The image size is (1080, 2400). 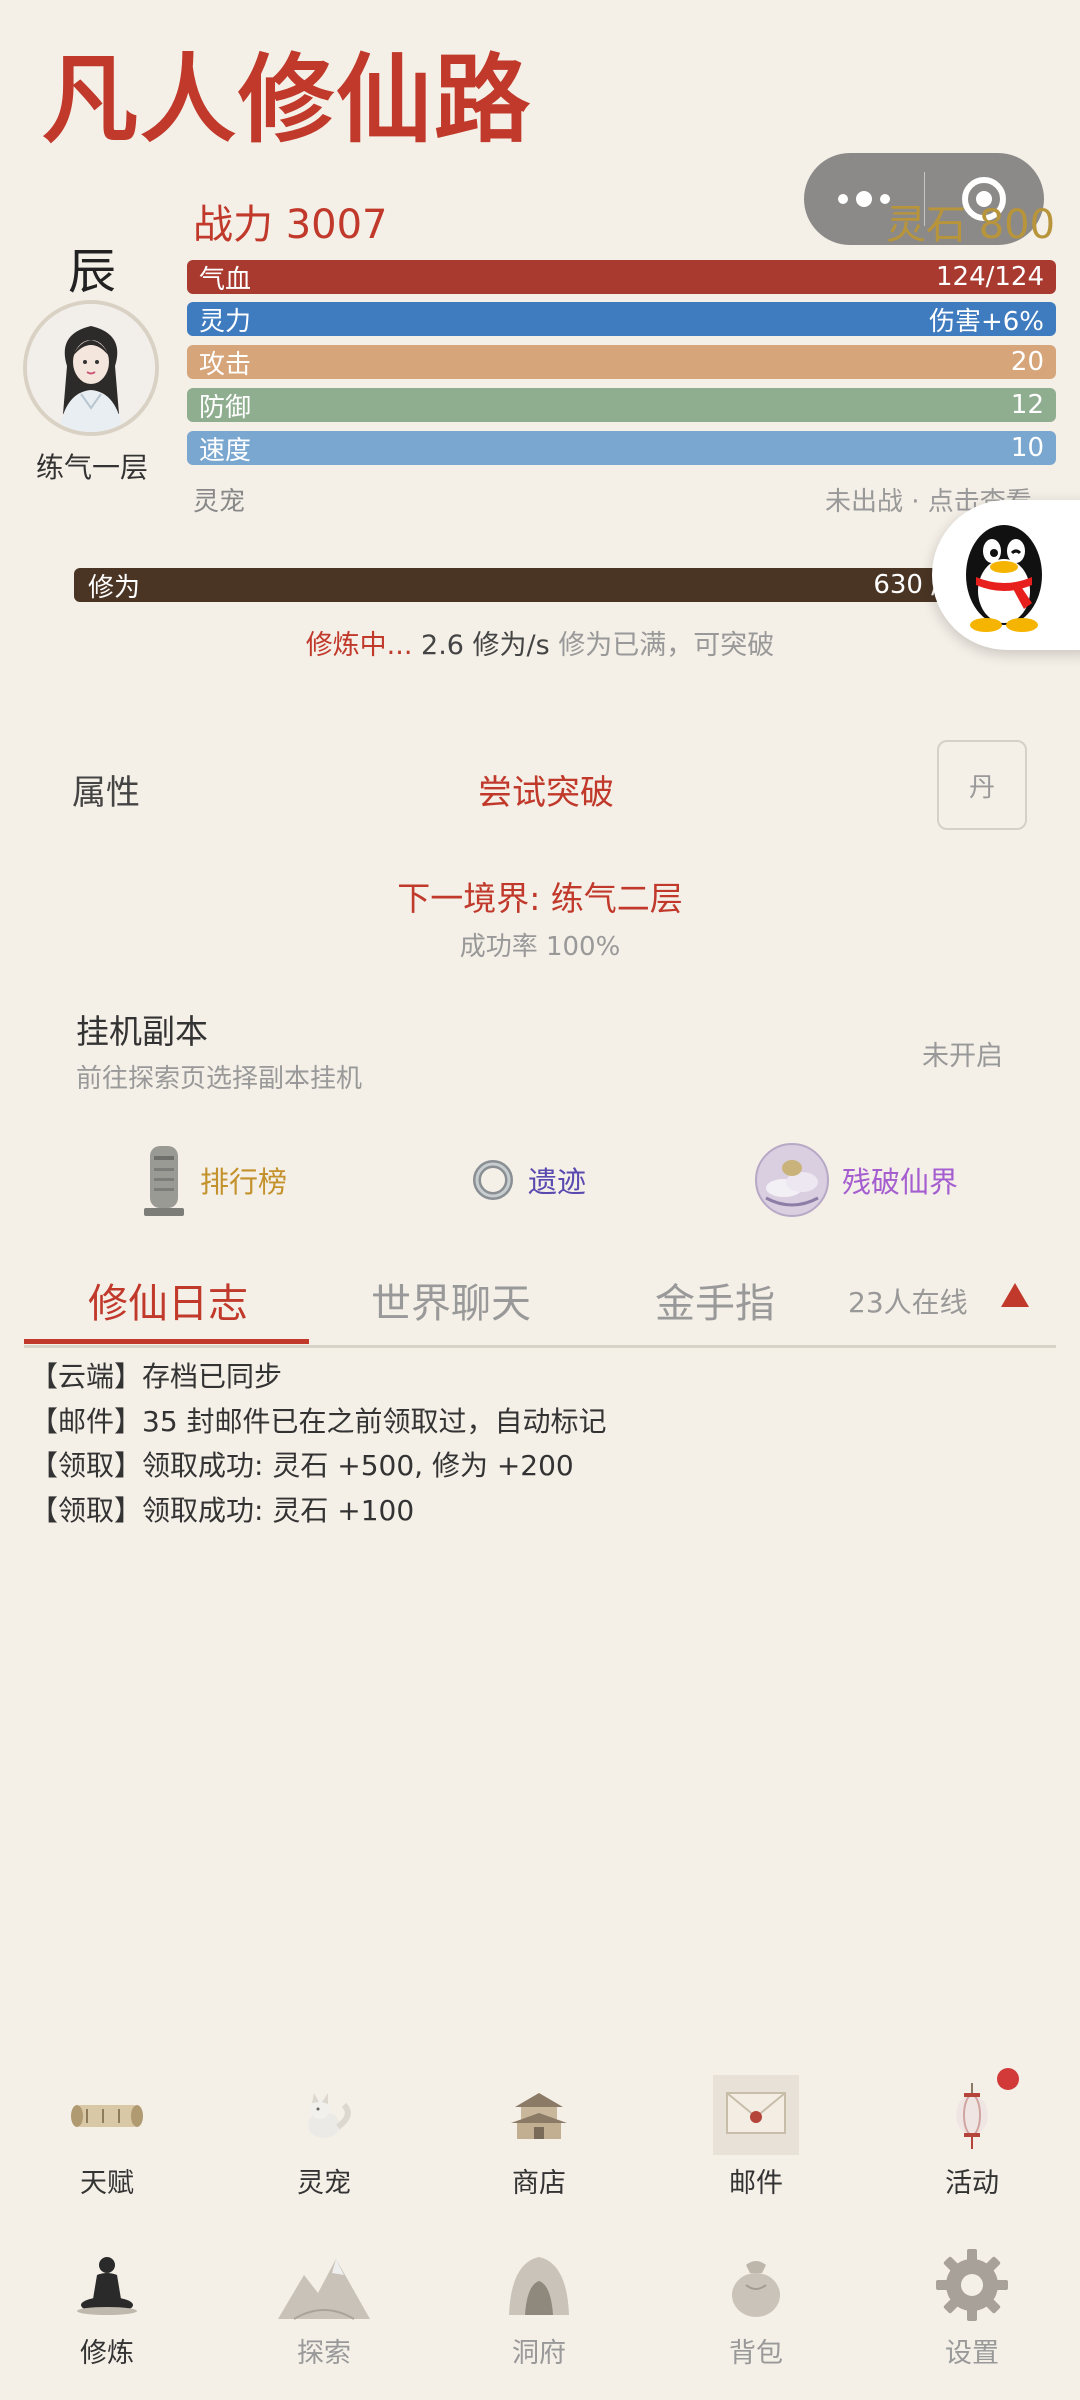 I want to click on nav-events-label: 活动, so click(x=972, y=2183).